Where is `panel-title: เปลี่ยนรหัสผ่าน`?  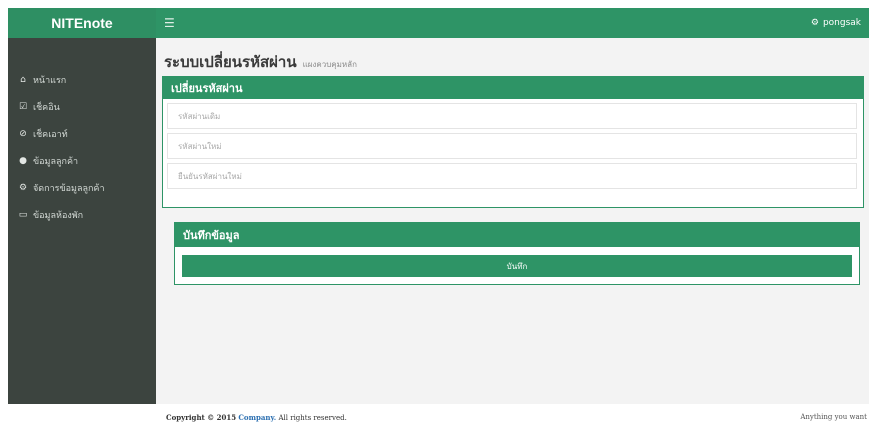
panel-title: เปลี่ยนรหัสผ่าน is located at coordinates (513, 88).